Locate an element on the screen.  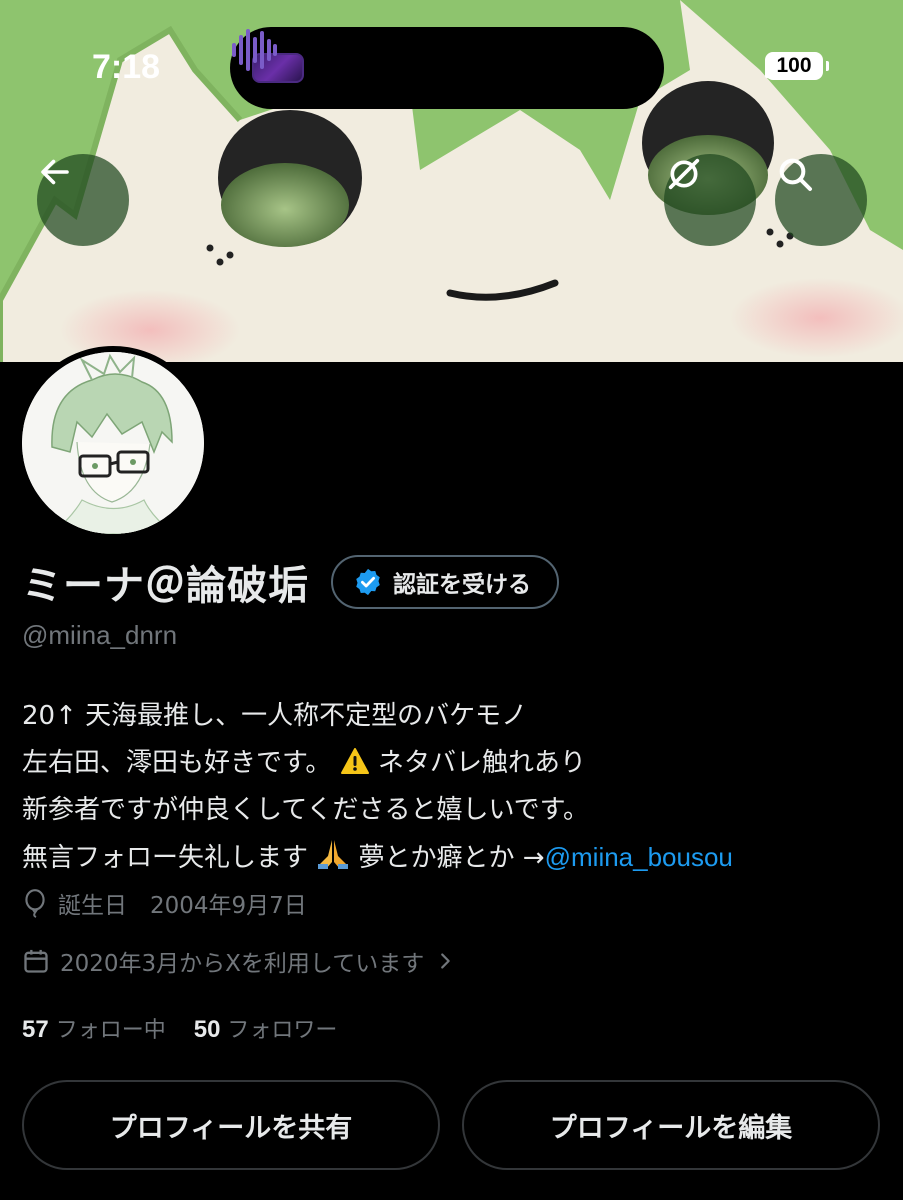
grok-button is located at coordinates (710, 200).